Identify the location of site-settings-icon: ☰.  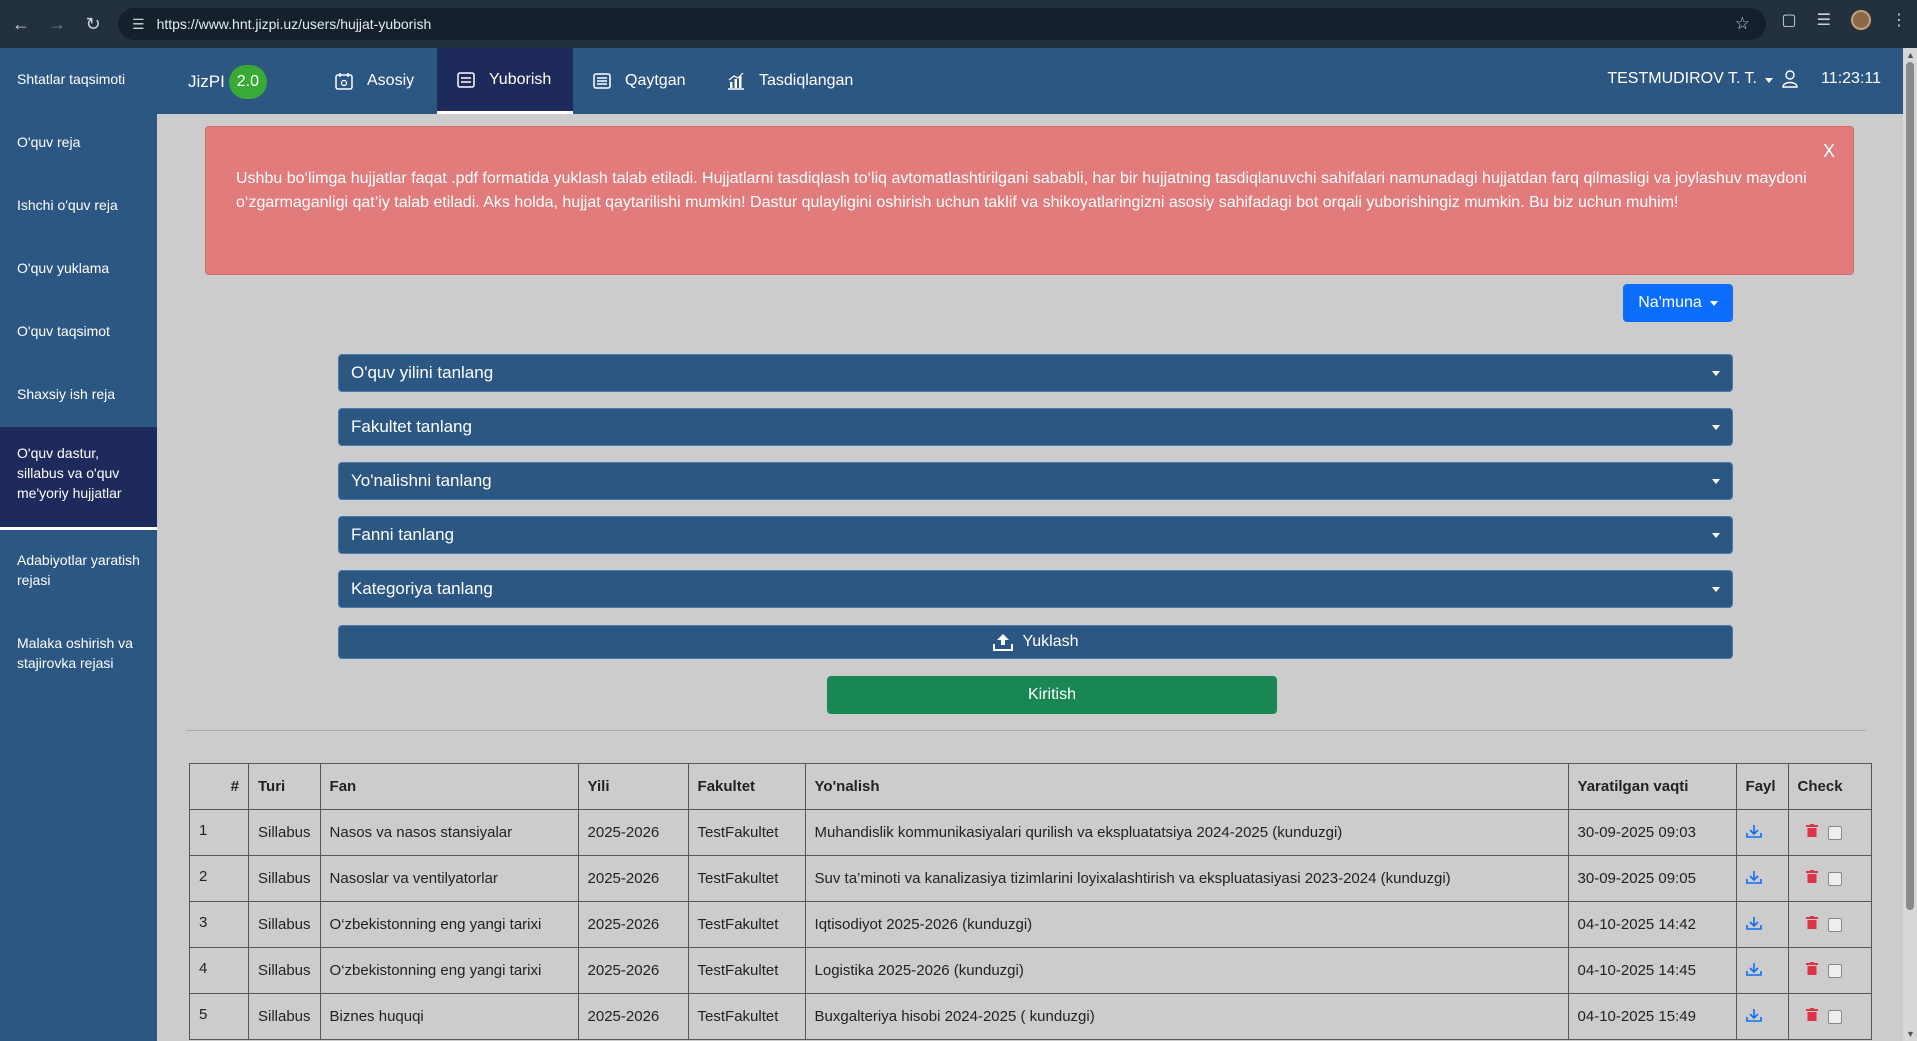
(138, 24).